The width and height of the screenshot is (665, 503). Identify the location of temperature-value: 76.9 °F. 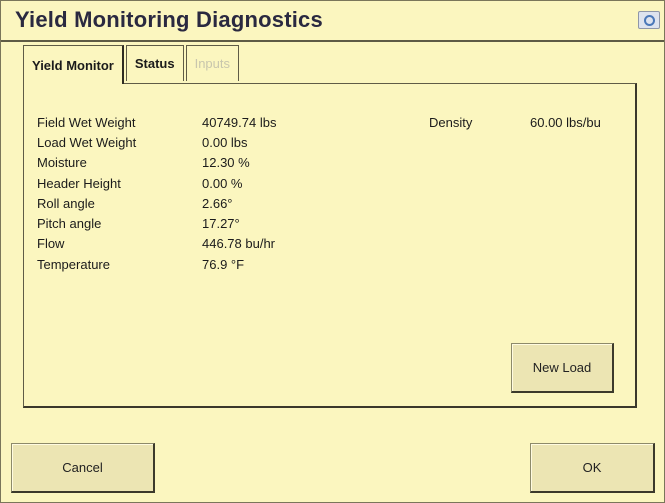
(223, 264).